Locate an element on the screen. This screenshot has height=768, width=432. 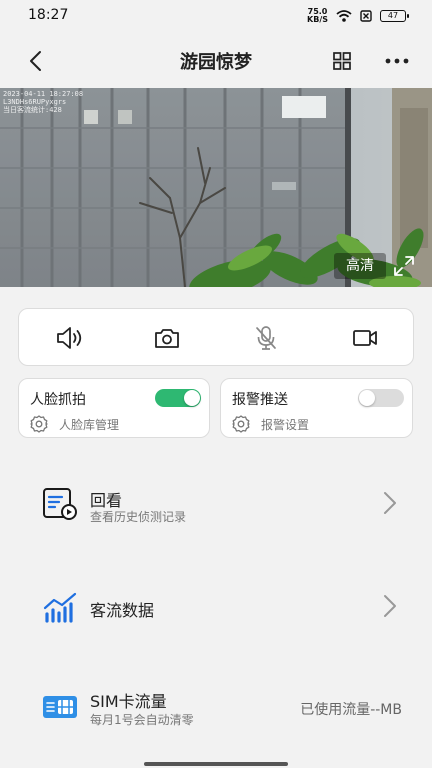
face-library-link: 人脸库管理 is located at coordinates (89, 424).